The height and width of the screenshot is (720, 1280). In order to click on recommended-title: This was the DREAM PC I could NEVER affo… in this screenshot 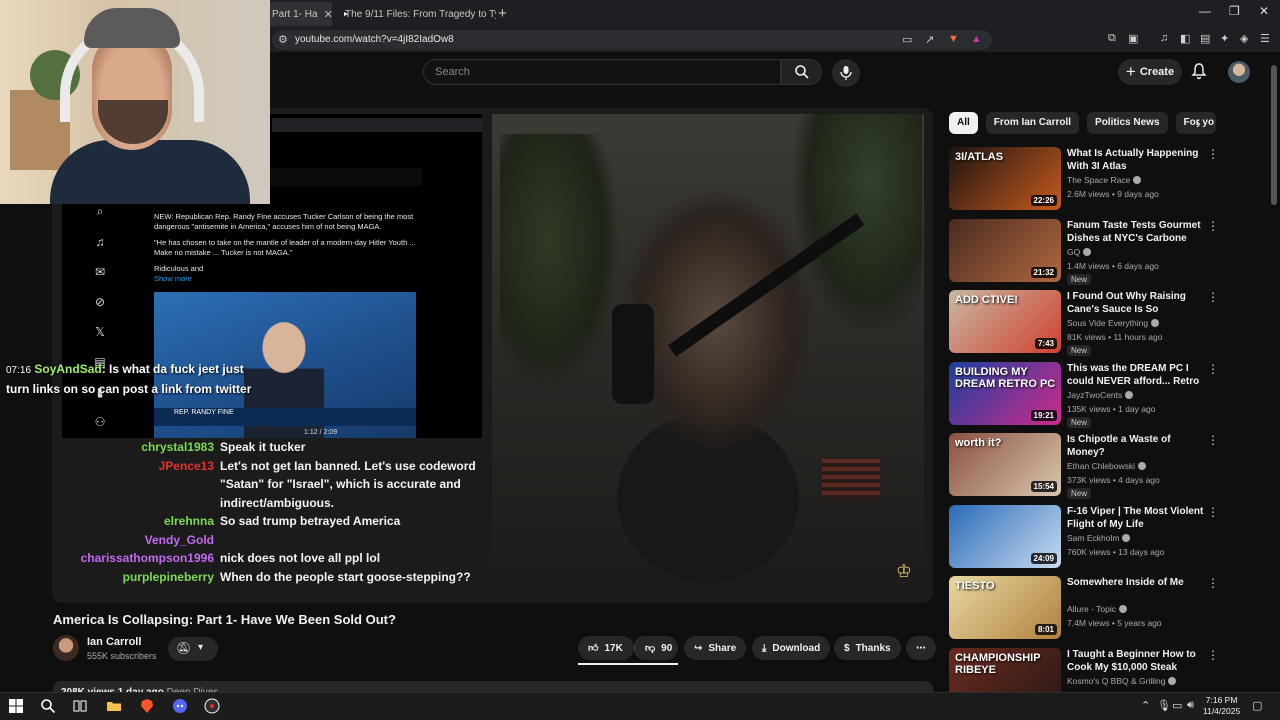, I will do `click(1136, 375)`.